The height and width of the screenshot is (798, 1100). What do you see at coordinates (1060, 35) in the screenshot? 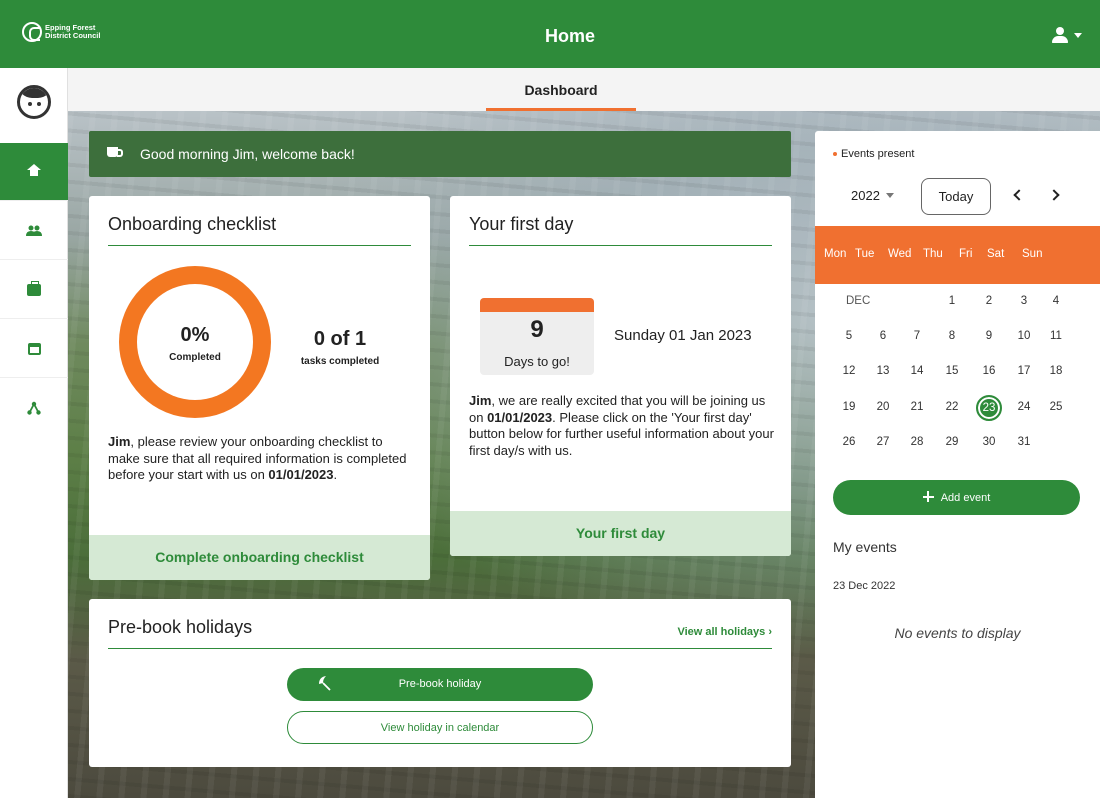
I see `user-icon` at bounding box center [1060, 35].